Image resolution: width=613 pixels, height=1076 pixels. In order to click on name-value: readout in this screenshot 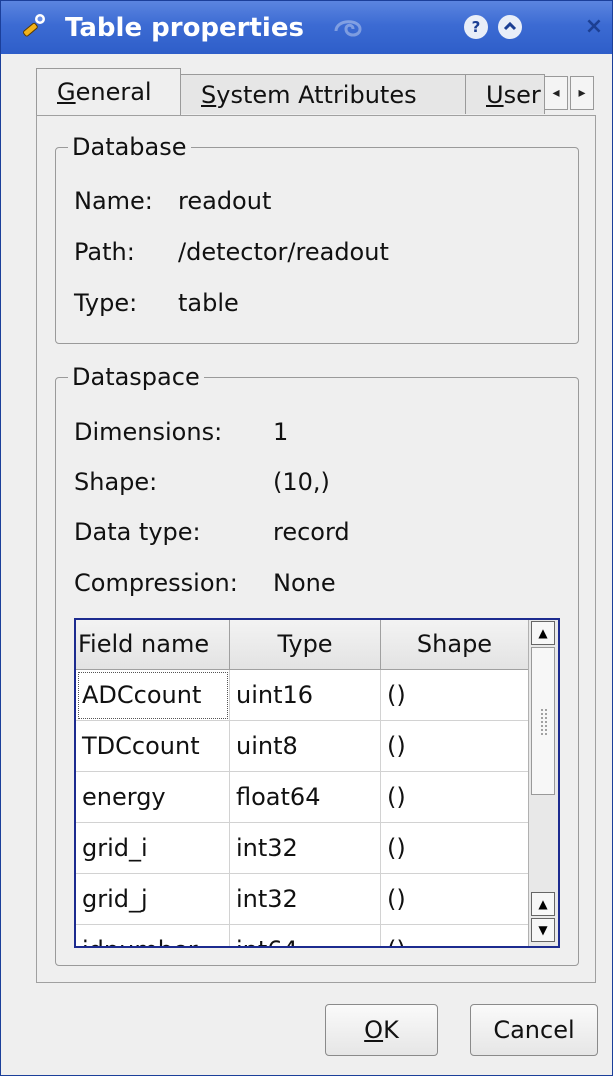, I will do `click(225, 201)`.